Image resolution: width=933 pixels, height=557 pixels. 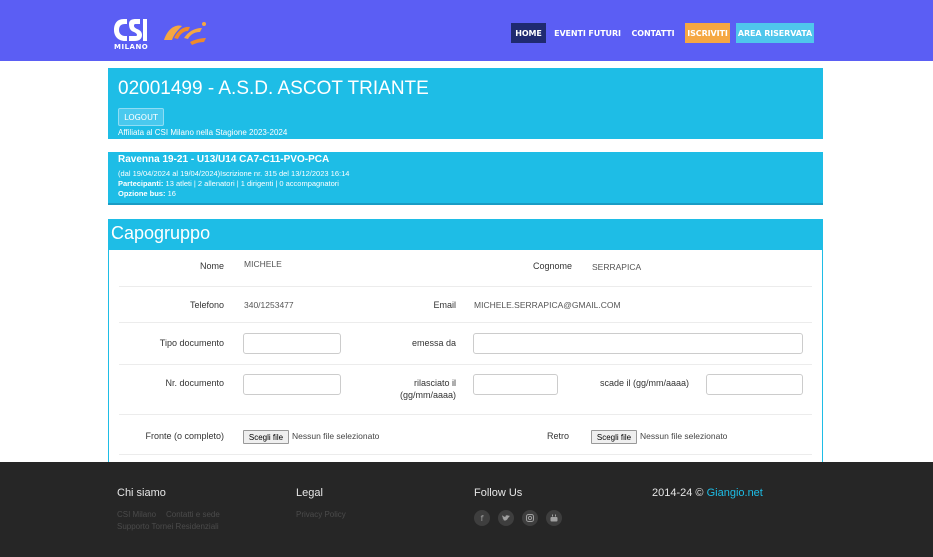 I want to click on bus-label: Opzione bus:, so click(x=142, y=193).